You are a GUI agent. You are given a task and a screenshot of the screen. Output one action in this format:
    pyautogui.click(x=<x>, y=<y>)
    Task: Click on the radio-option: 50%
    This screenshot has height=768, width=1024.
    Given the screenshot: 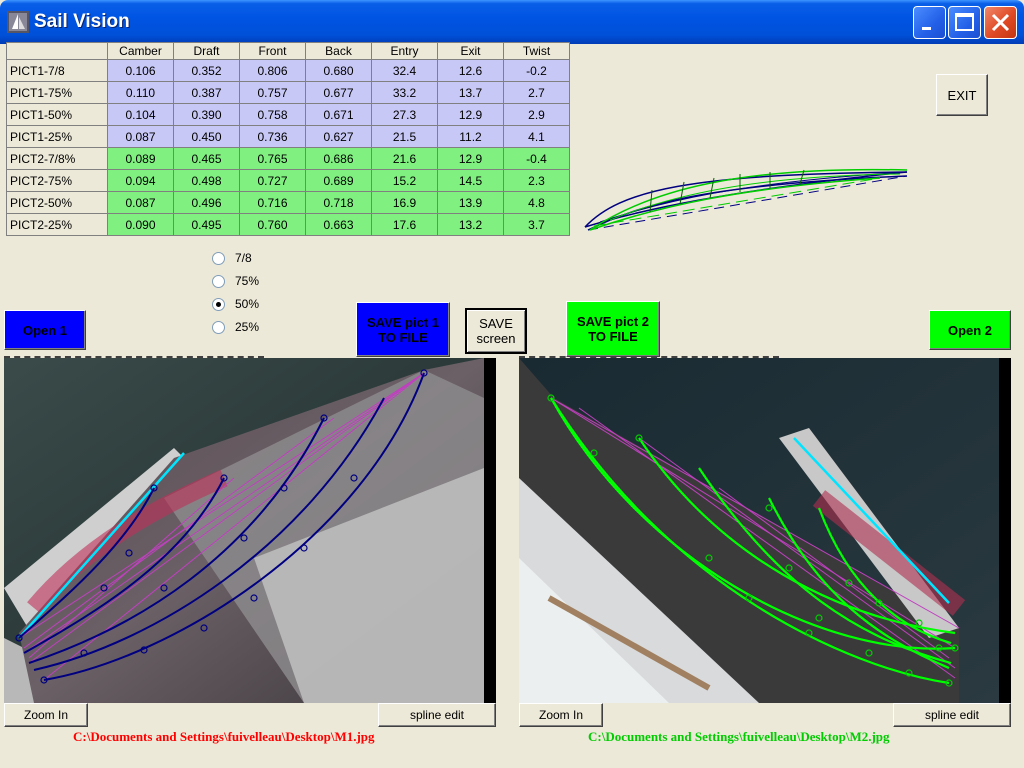 What is the action you would take?
    pyautogui.click(x=235, y=304)
    